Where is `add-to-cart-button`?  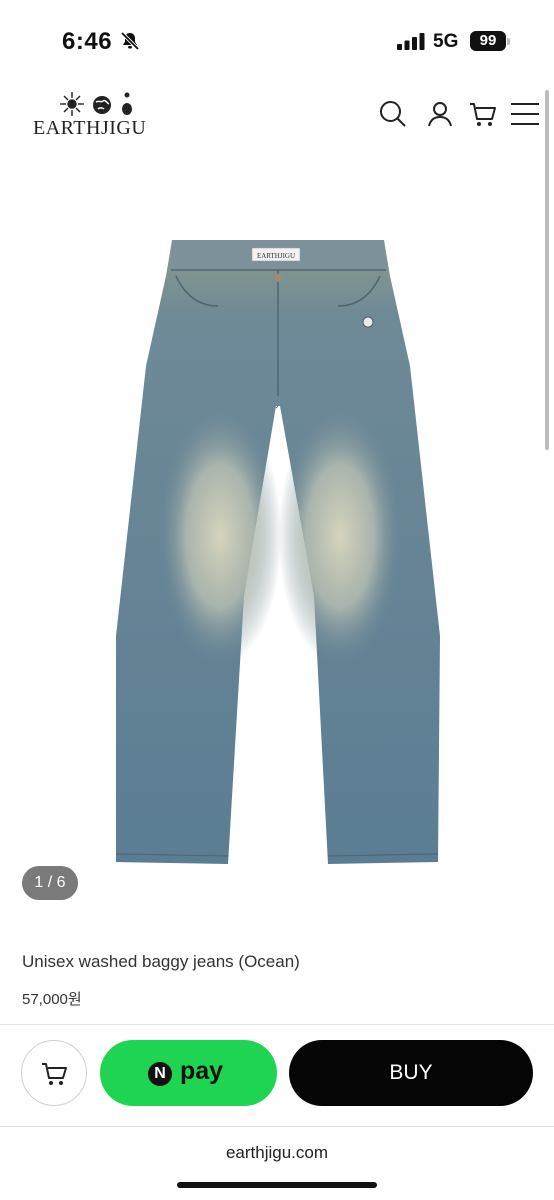
add-to-cart-button is located at coordinates (54, 1073).